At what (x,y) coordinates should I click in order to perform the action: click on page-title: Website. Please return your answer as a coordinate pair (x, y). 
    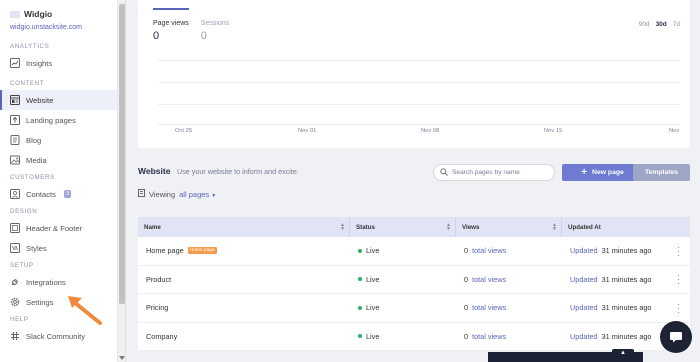
    Looking at the image, I should click on (154, 171).